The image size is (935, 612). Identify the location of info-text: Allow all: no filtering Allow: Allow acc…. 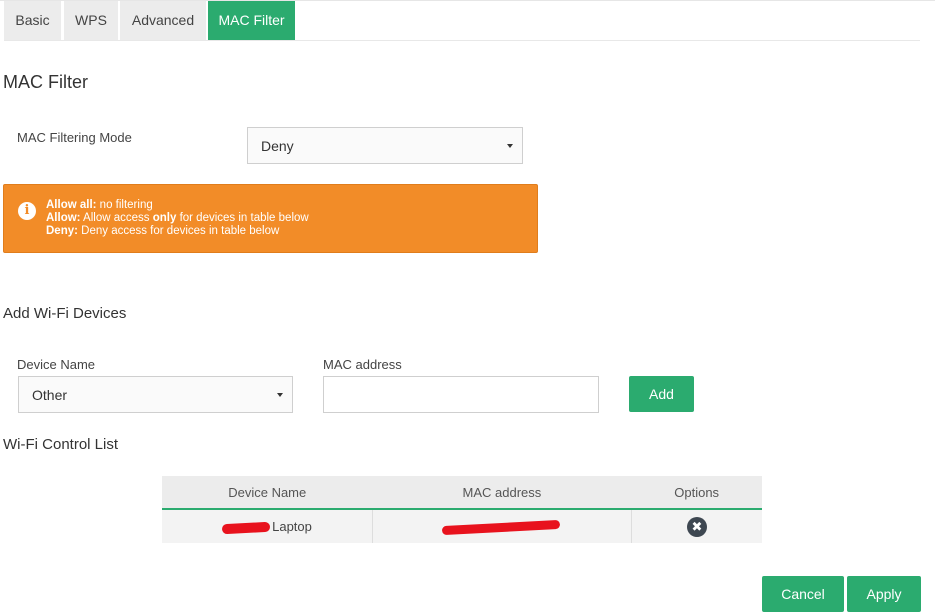
(177, 218).